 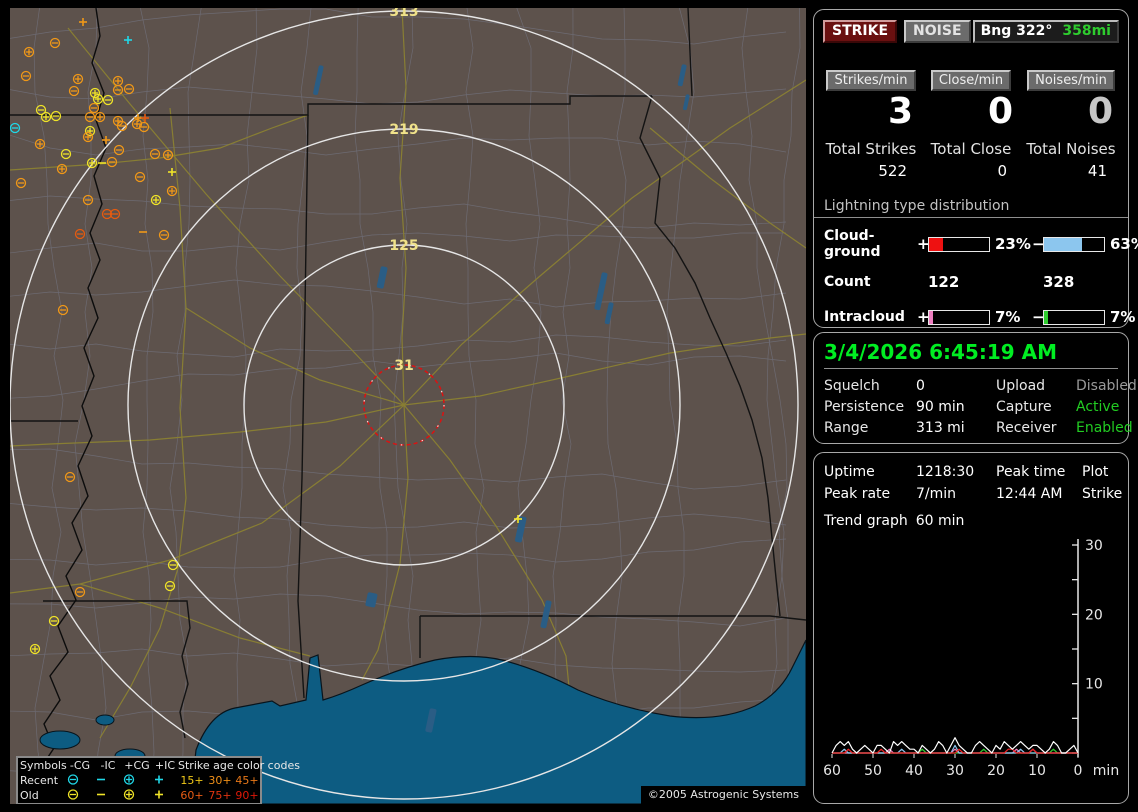 I want to click on ic-positive-recent-icon, so click(x=165, y=780).